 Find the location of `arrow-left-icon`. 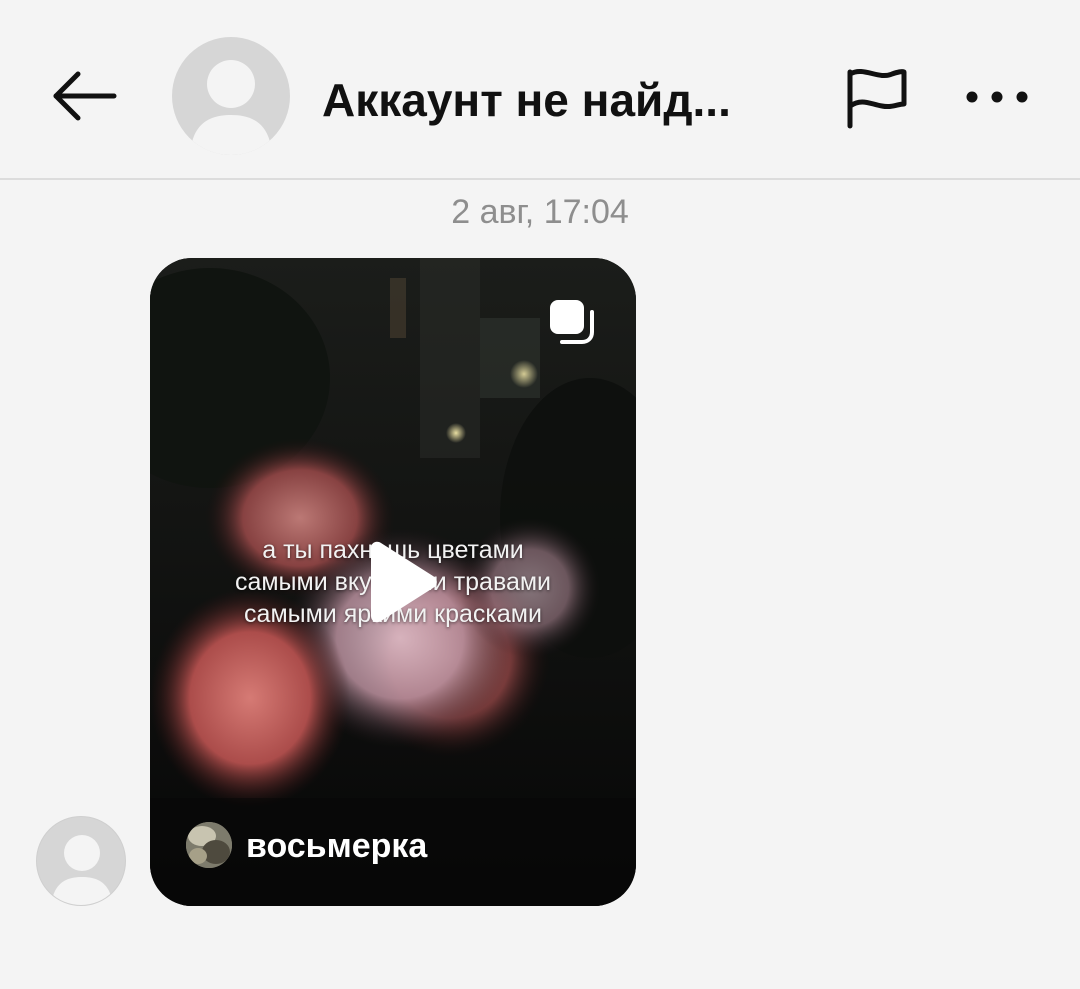

arrow-left-icon is located at coordinates (85, 96).